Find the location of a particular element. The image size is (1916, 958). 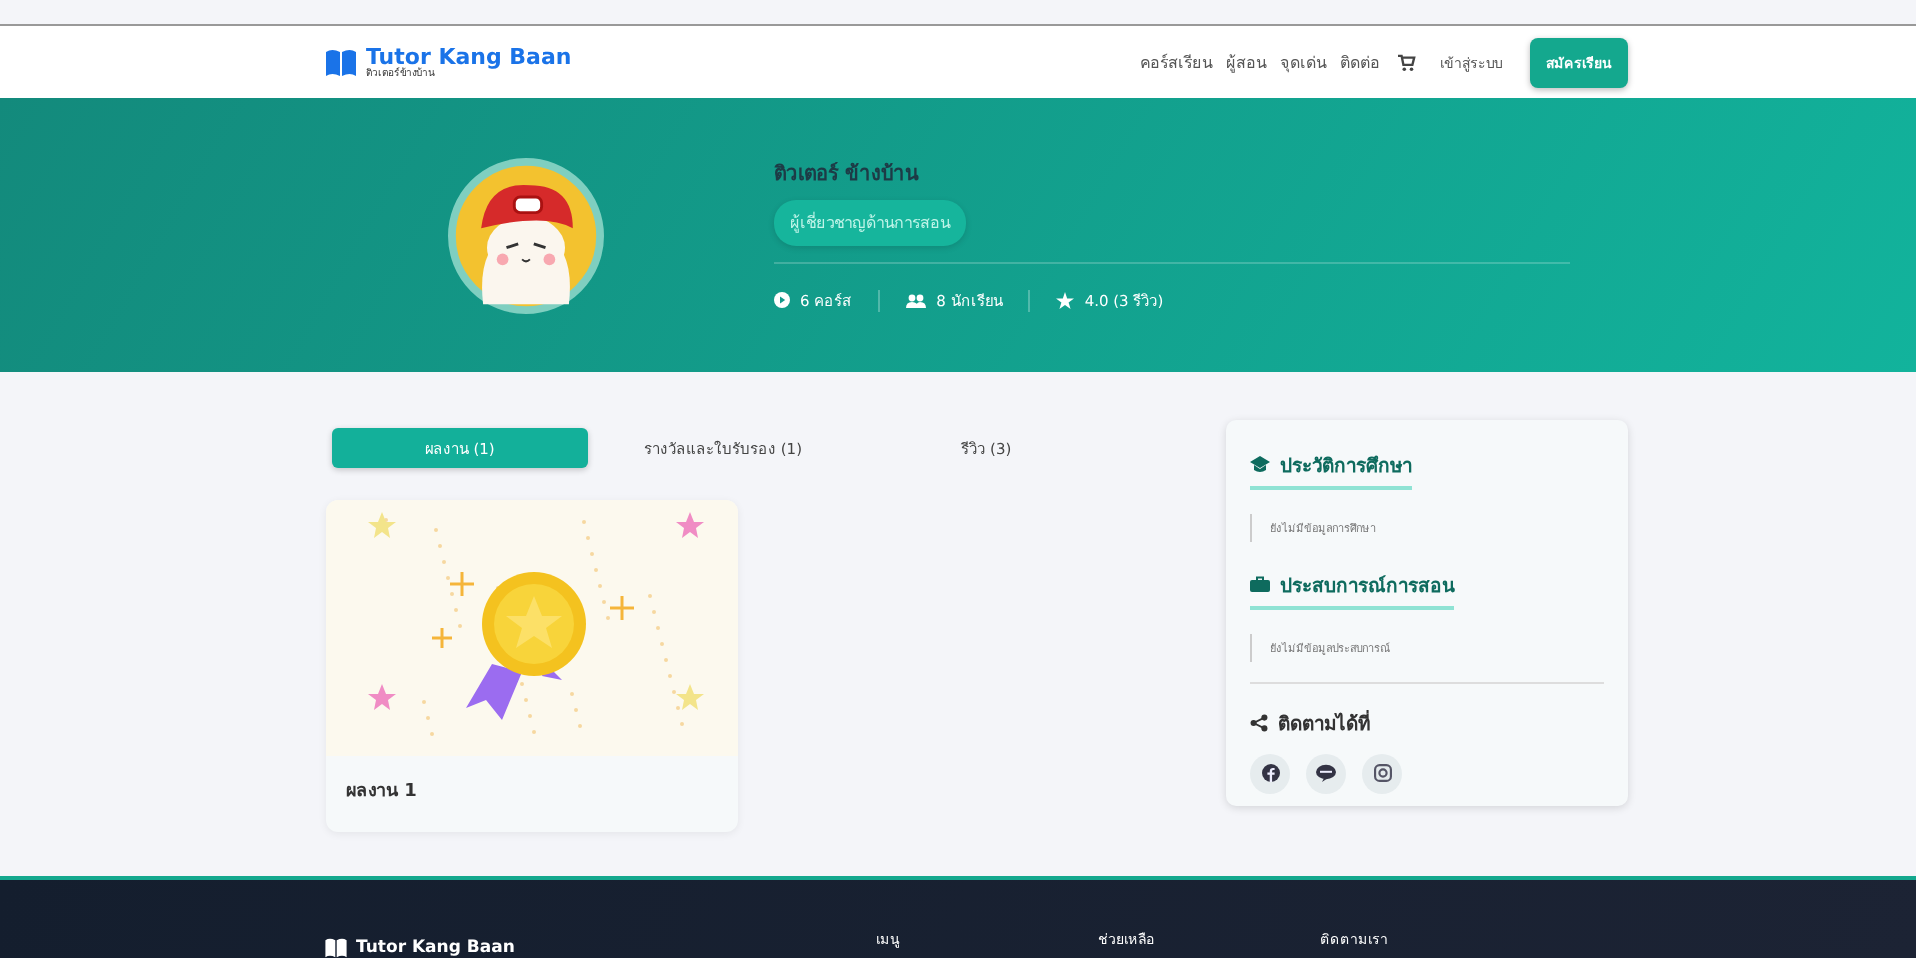

facebook-icon is located at coordinates (1270, 773).